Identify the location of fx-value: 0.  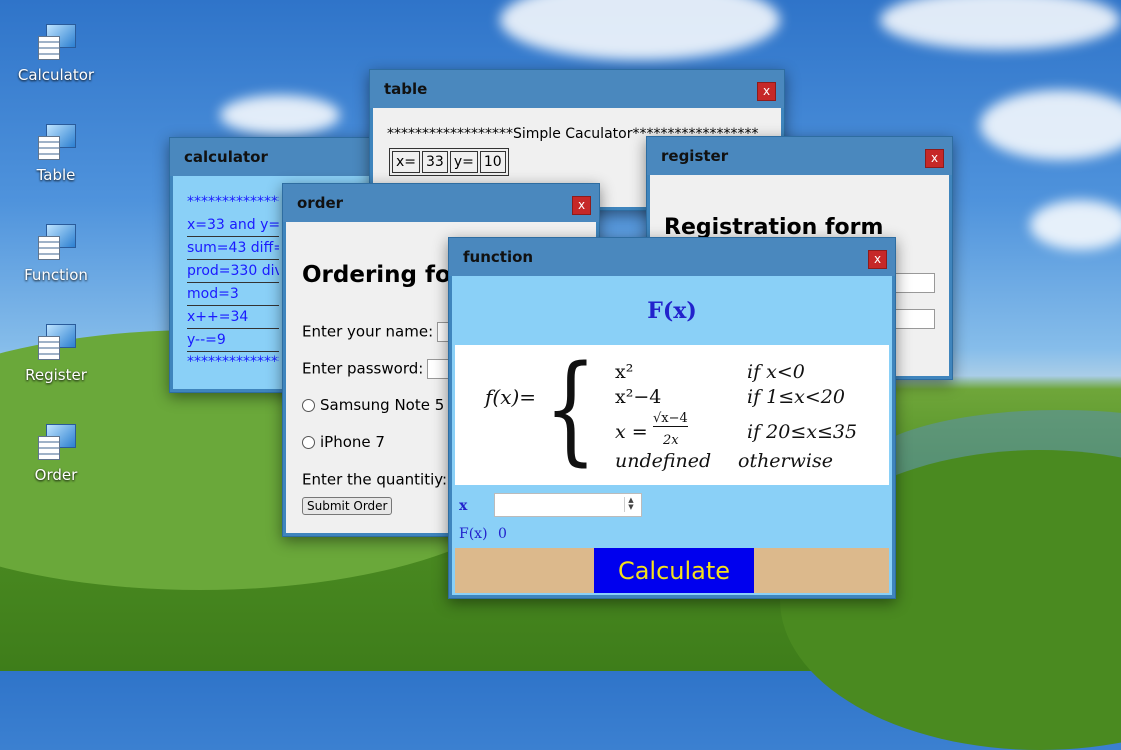
(502, 534).